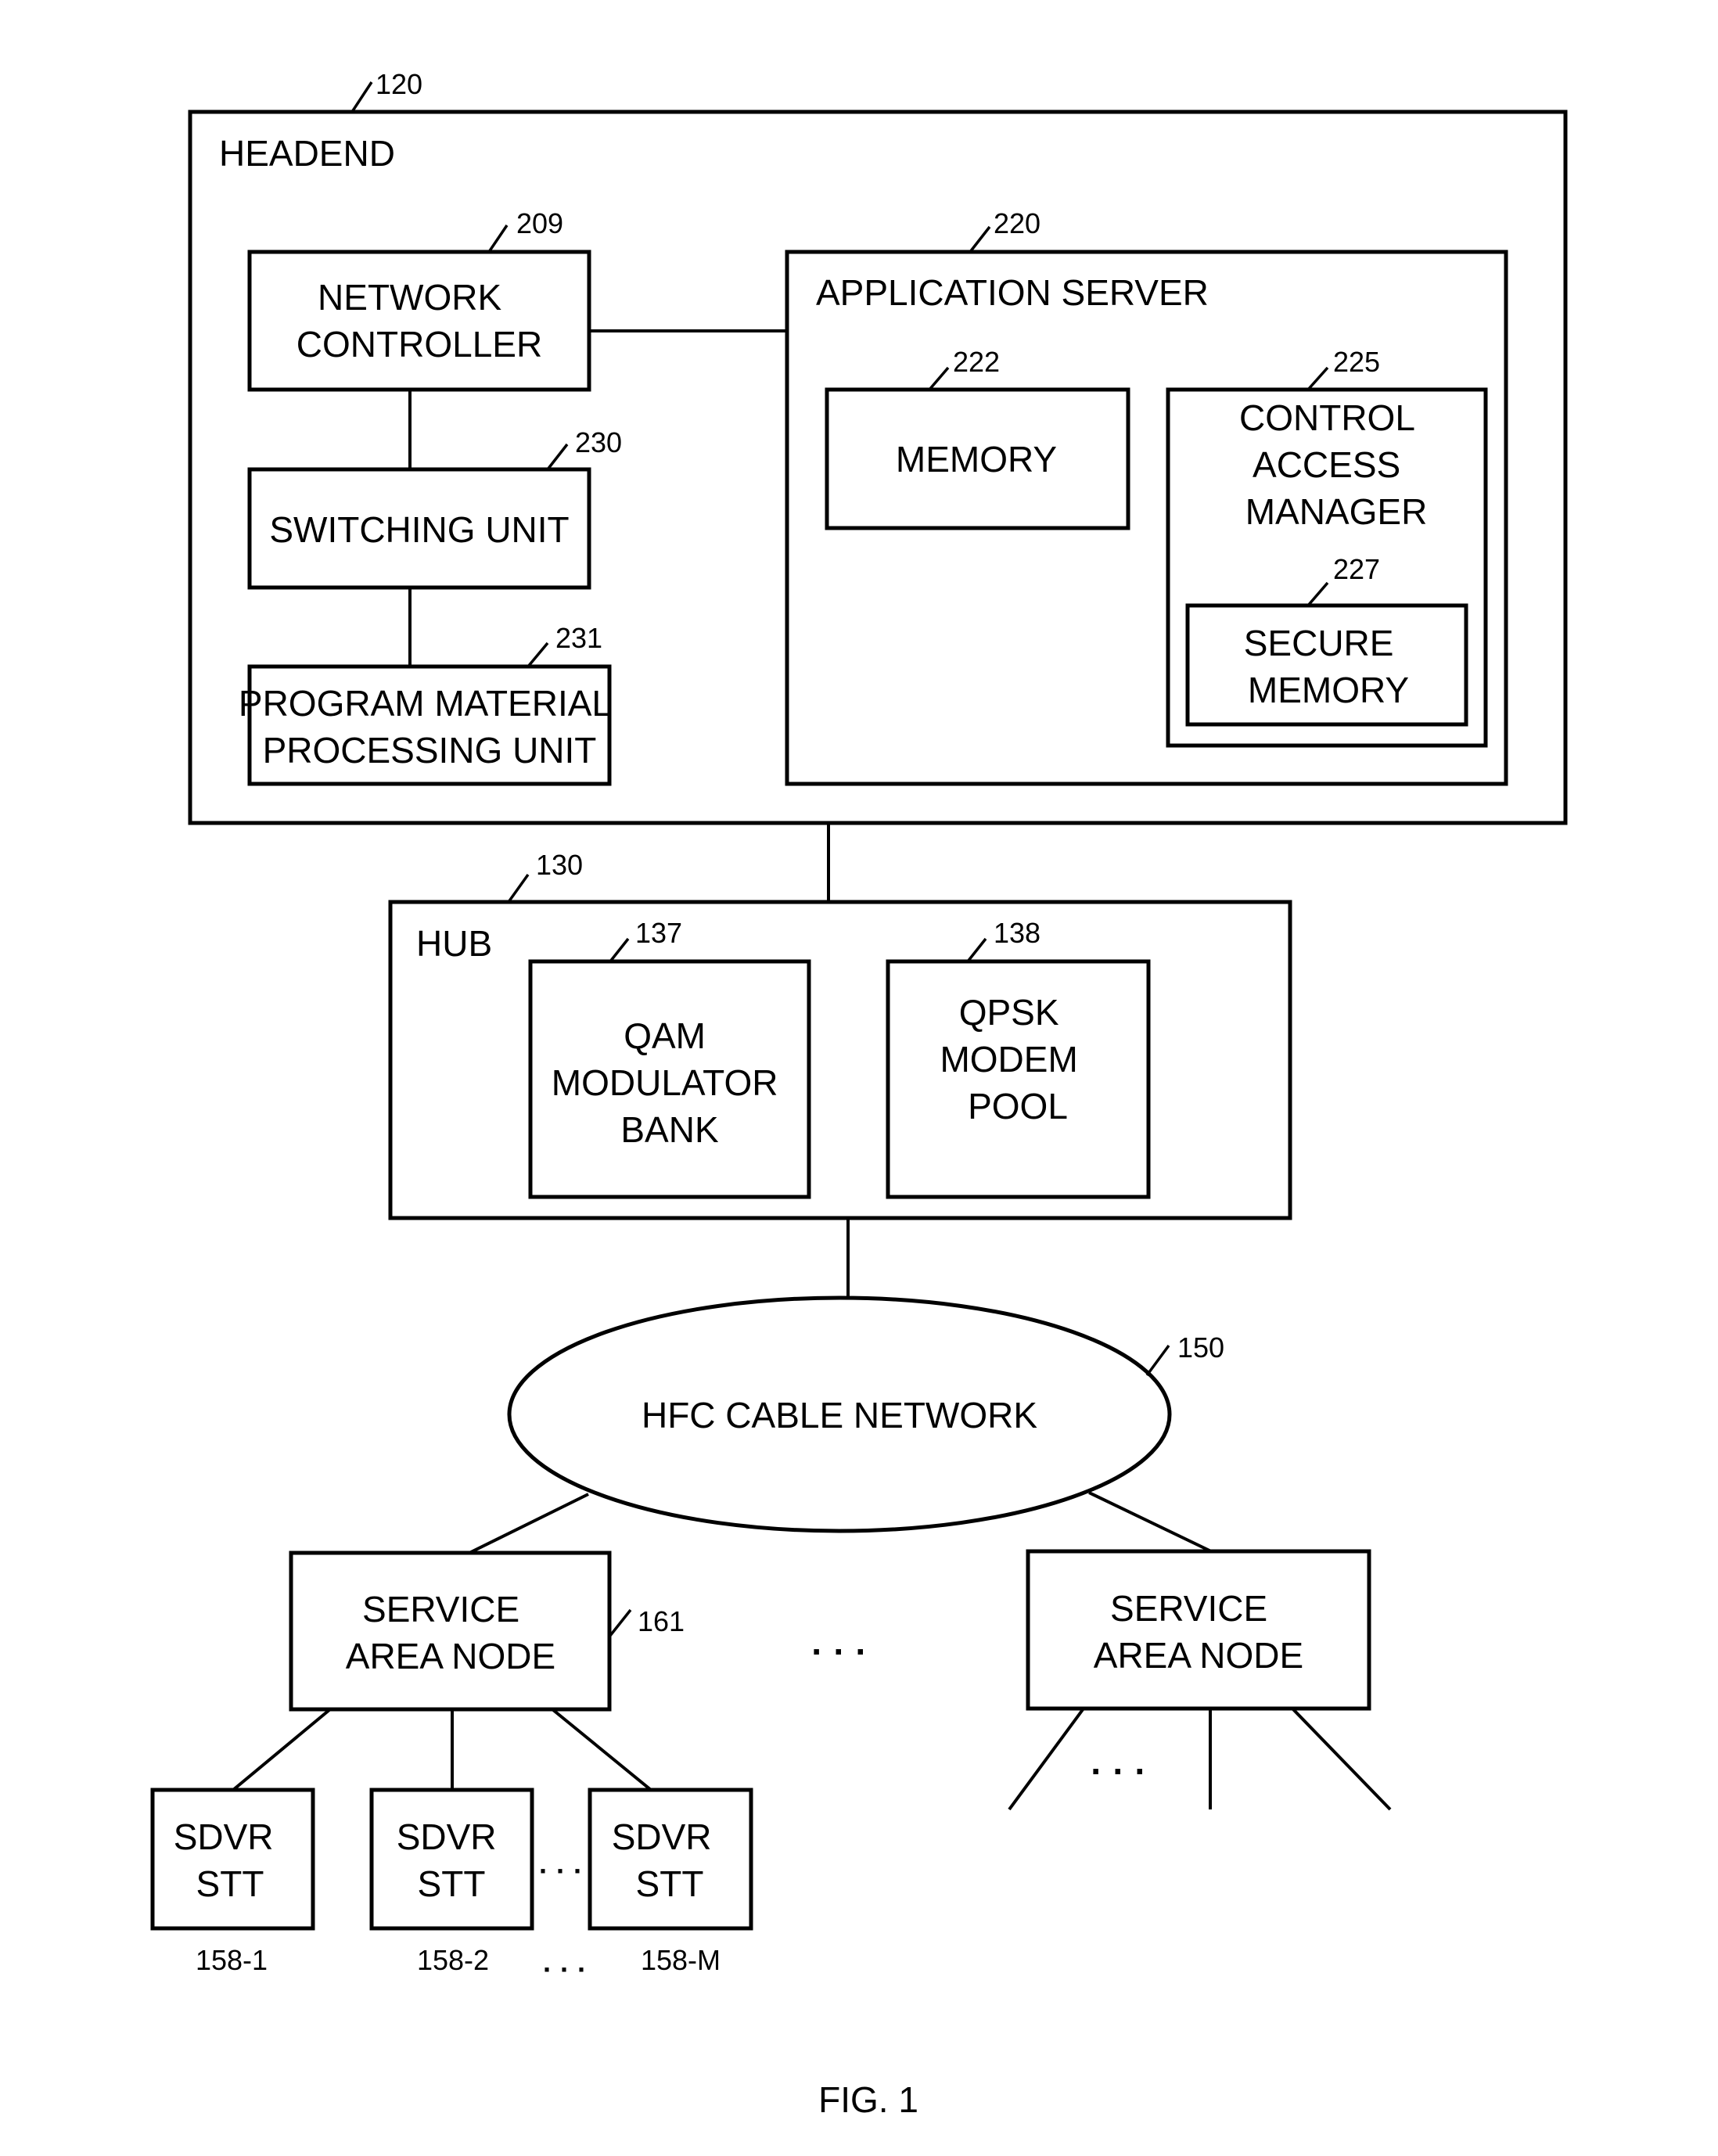  Describe the element at coordinates (868, 2099) in the screenshot. I see `figure-caption: FIG. 1` at that location.